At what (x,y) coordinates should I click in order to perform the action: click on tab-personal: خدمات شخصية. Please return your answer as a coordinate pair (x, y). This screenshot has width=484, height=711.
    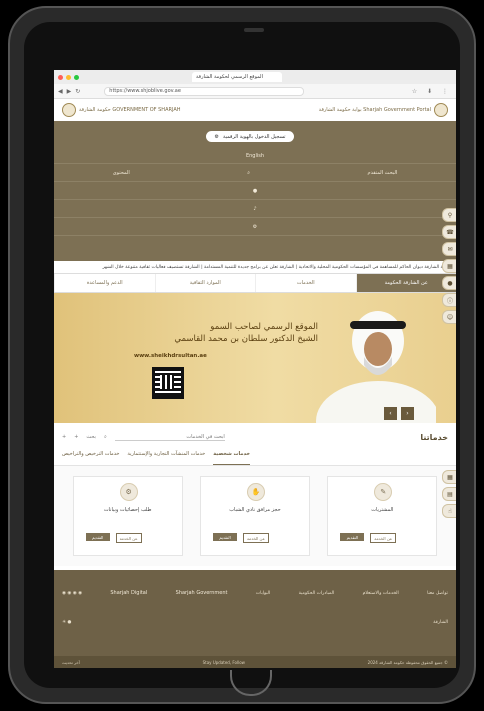
    Looking at the image, I should click on (232, 458).